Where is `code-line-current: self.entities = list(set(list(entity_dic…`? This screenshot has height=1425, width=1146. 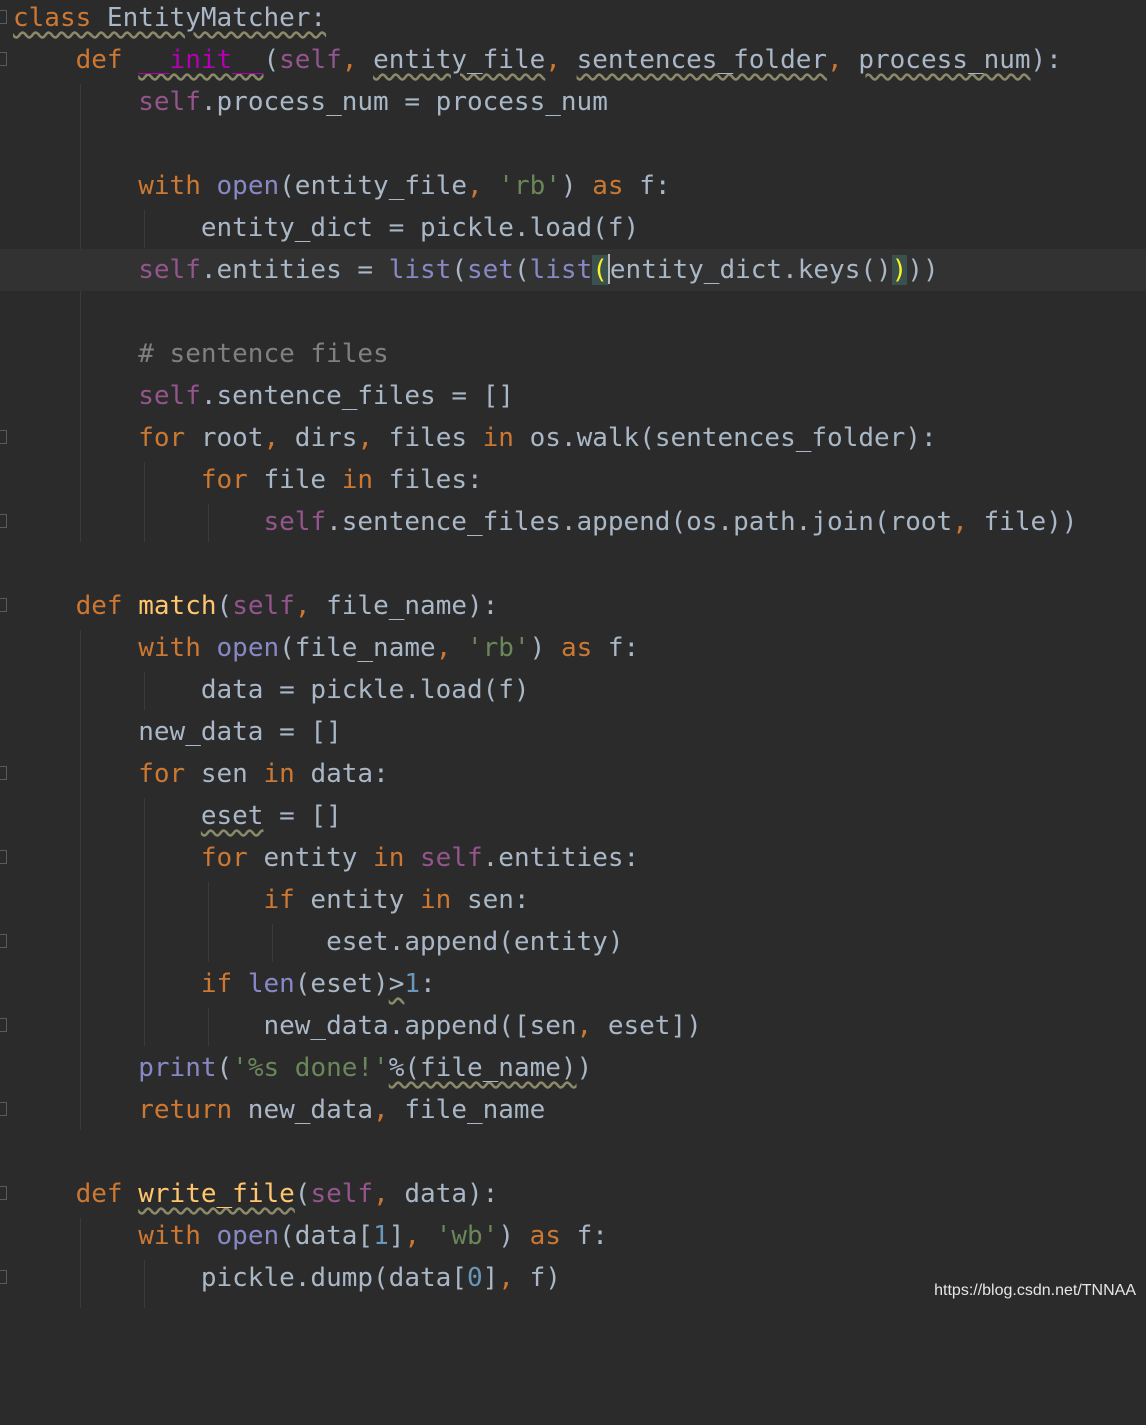
code-line-current: self.entities = list(set(list(entity_dic… is located at coordinates (573, 270).